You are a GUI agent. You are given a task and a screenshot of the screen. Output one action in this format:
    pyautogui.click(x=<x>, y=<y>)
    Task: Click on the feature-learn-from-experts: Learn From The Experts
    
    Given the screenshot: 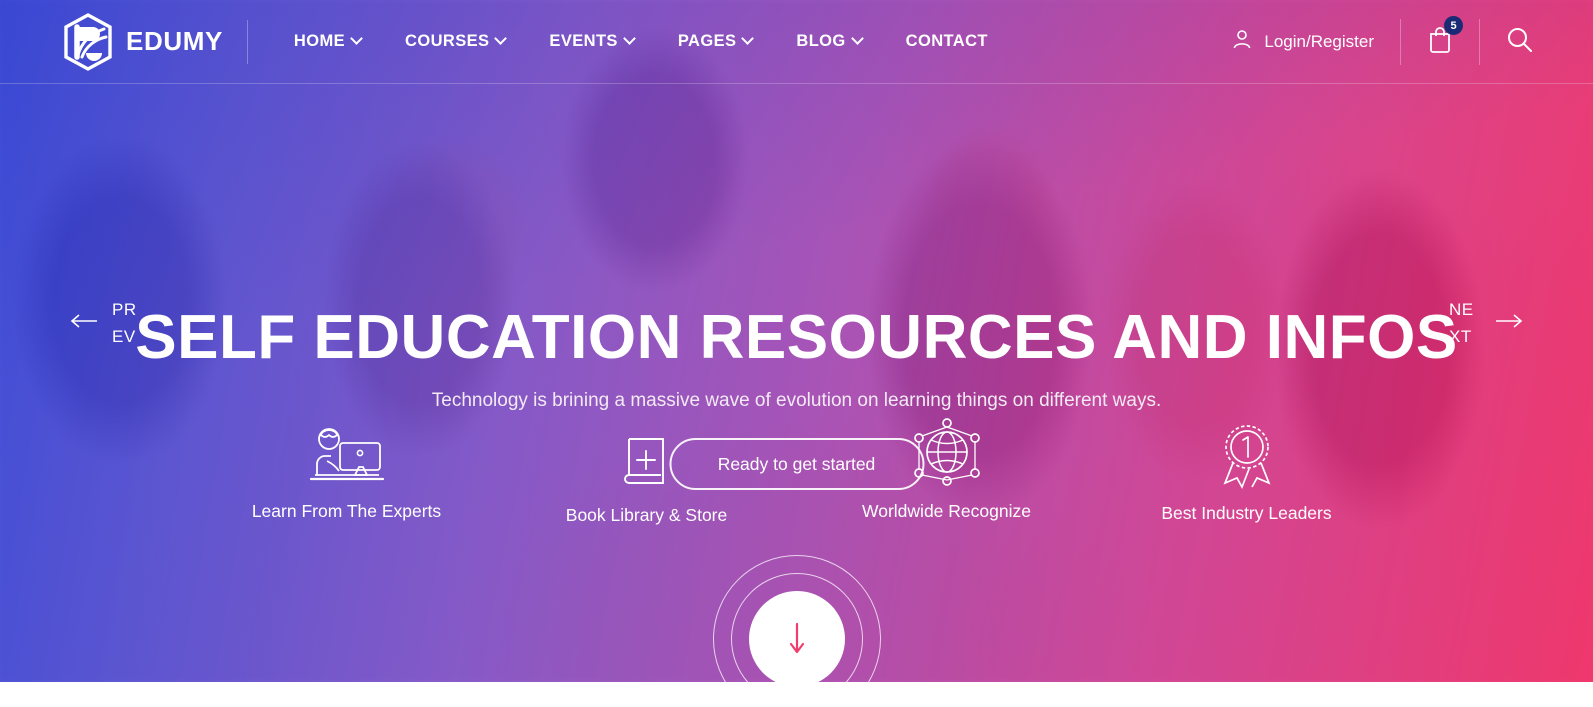 What is the action you would take?
    pyautogui.click(x=347, y=475)
    